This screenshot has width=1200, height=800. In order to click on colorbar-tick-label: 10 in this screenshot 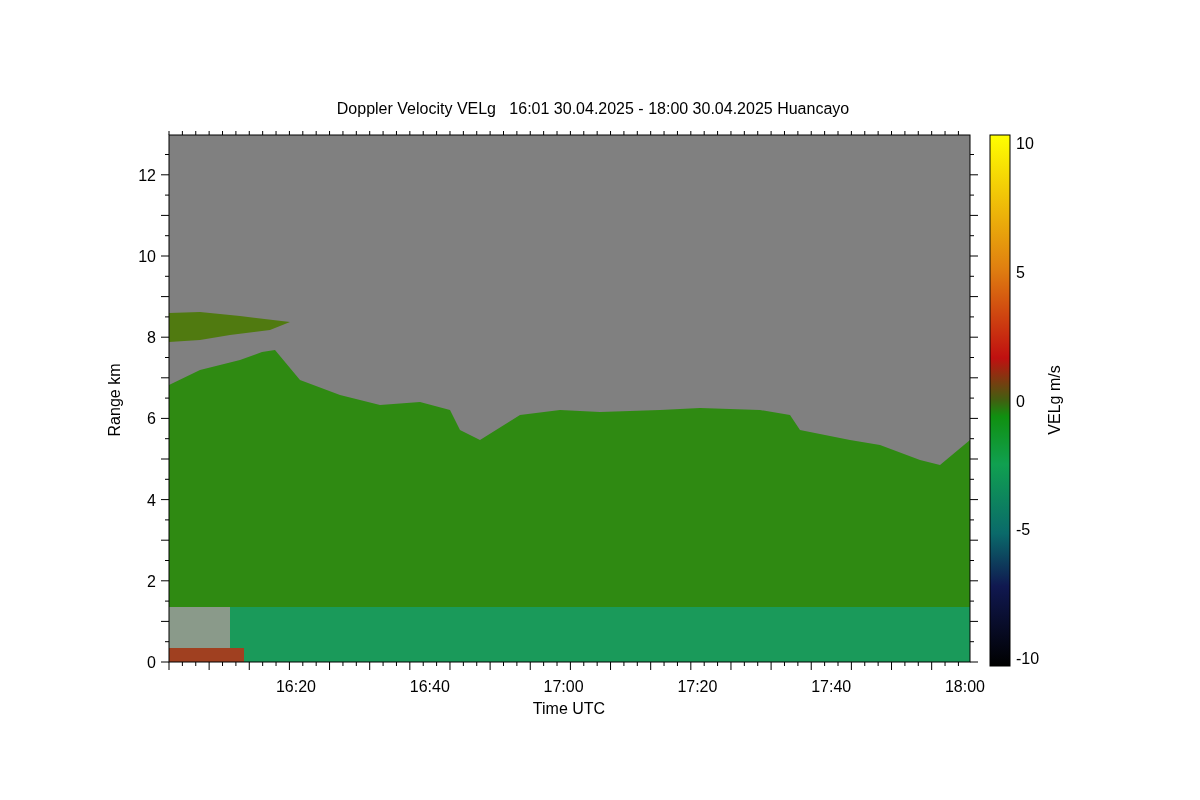, I will do `click(1025, 143)`.